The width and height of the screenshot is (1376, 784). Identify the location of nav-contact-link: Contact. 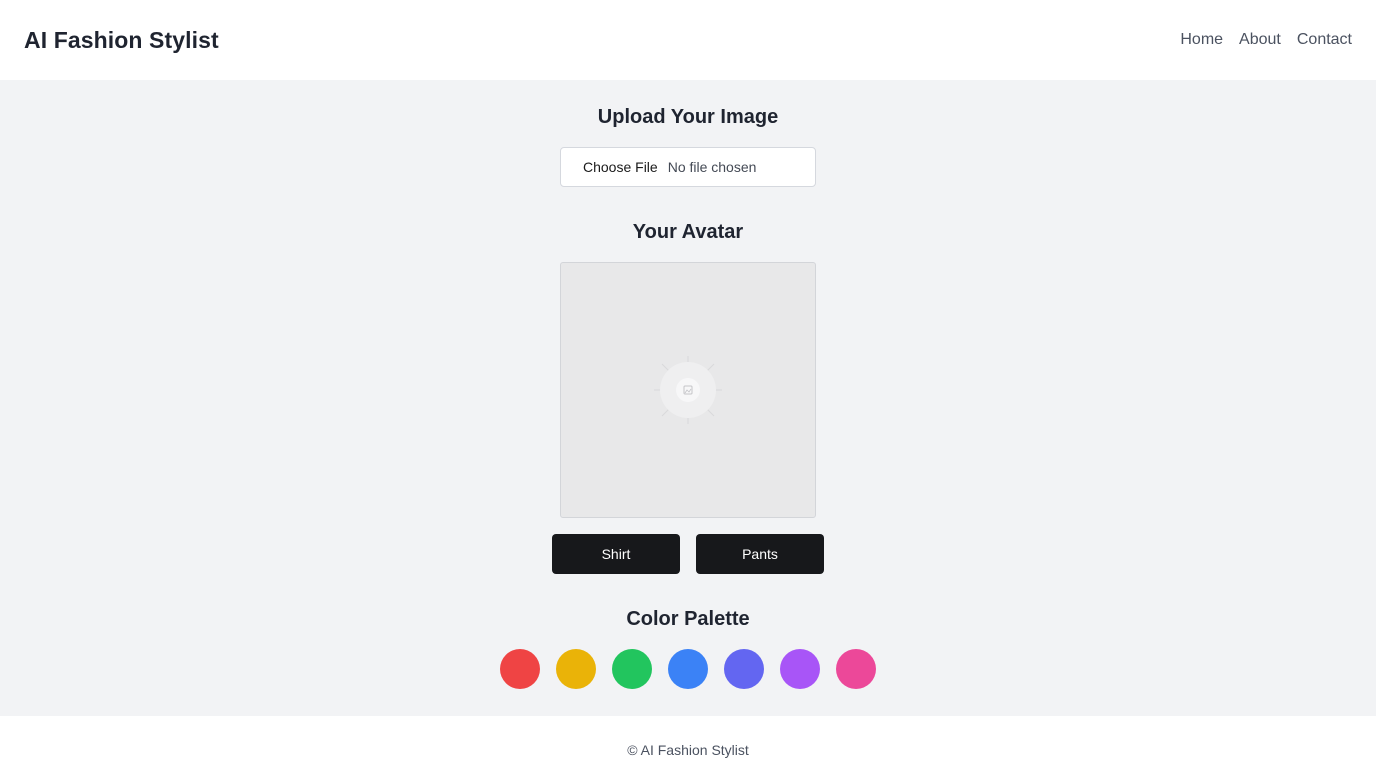
(1324, 40).